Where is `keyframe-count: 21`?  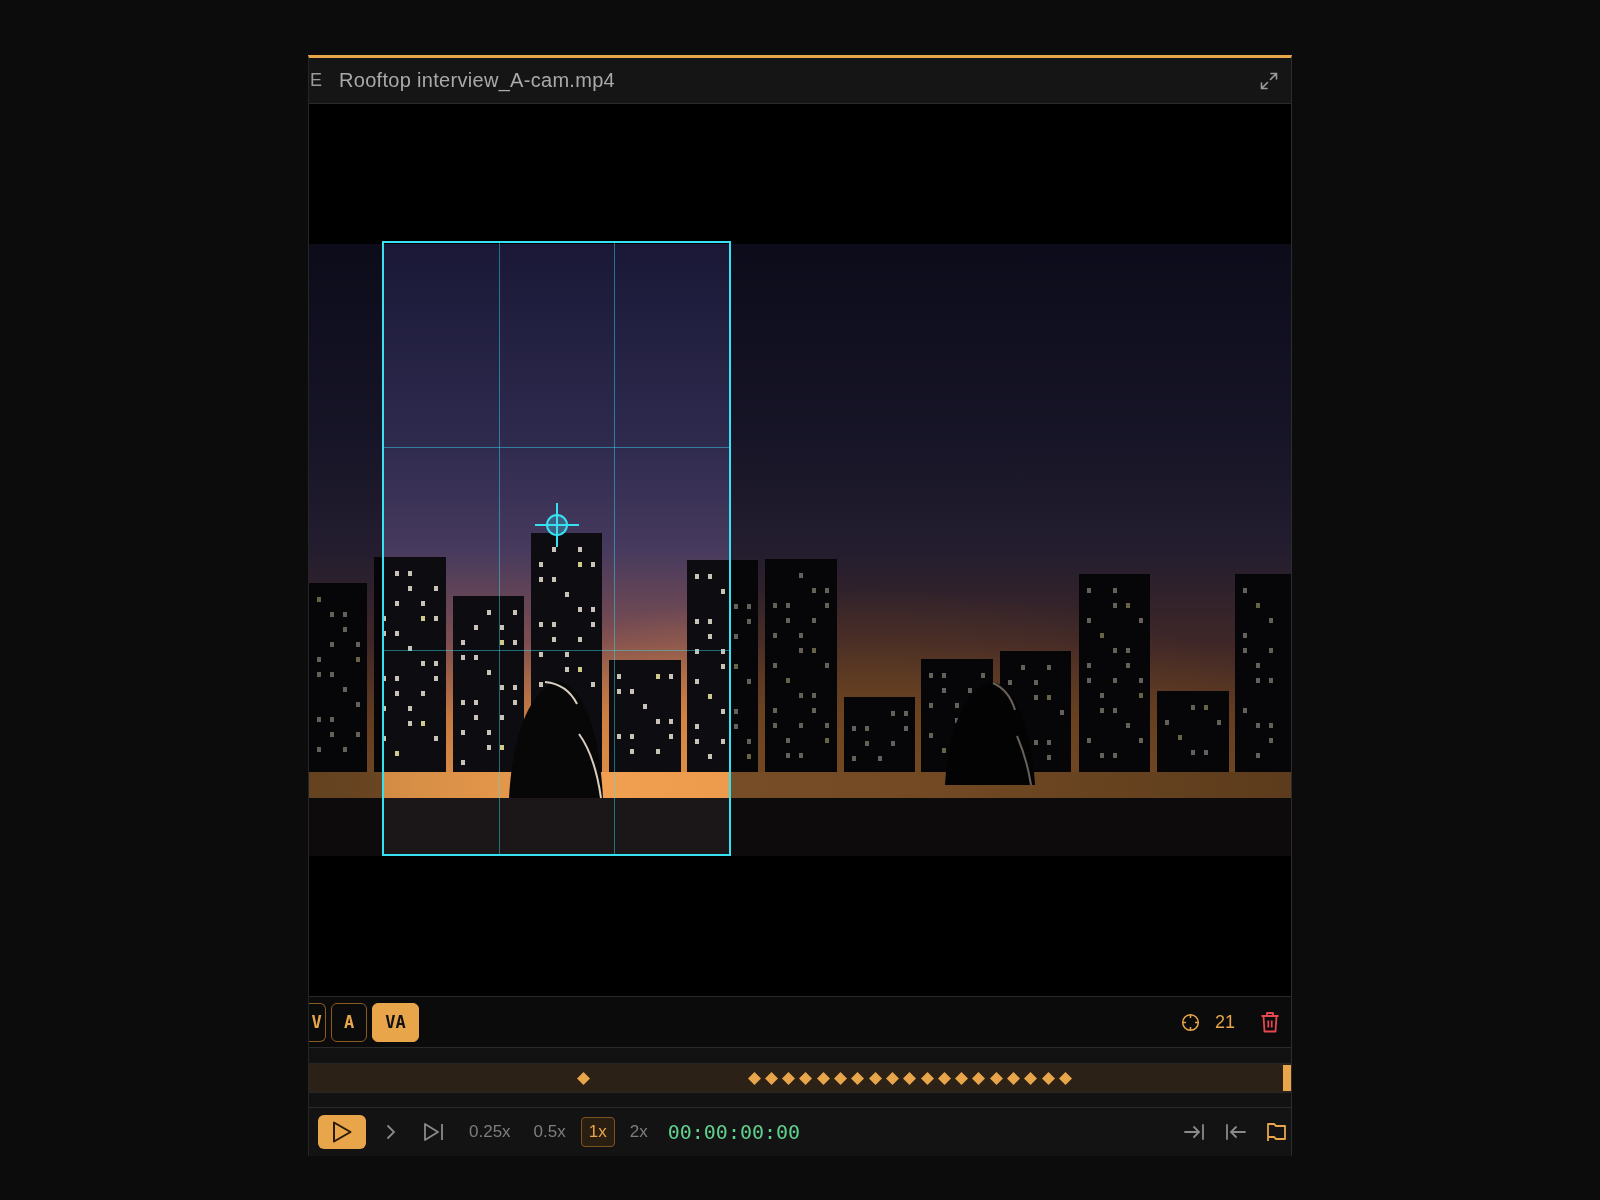 keyframe-count: 21 is located at coordinates (1224, 1022).